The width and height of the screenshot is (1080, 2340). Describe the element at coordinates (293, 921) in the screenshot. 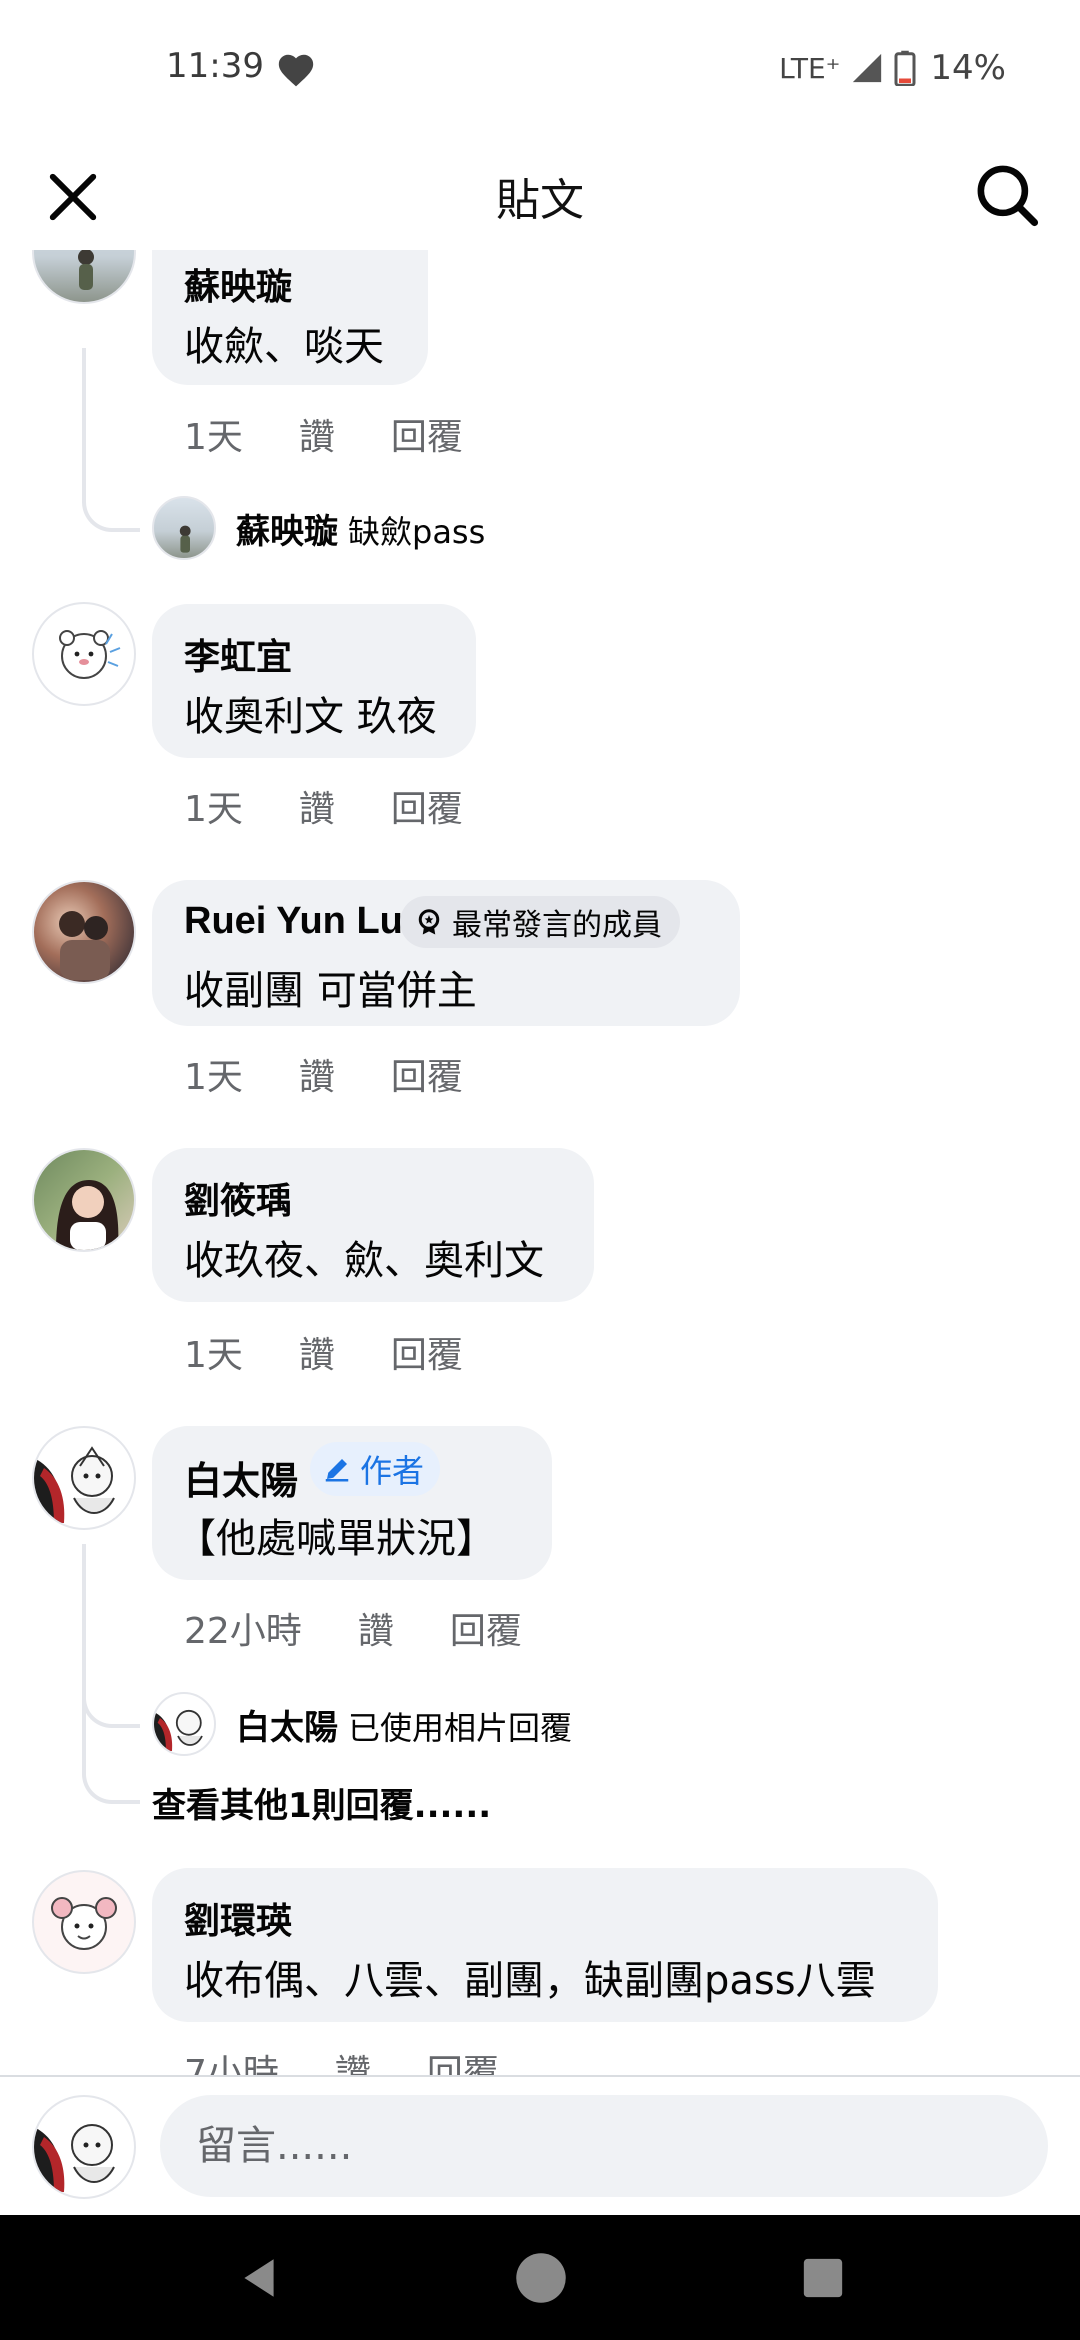

I see `comment-author: Ruei Yun Lu` at that location.